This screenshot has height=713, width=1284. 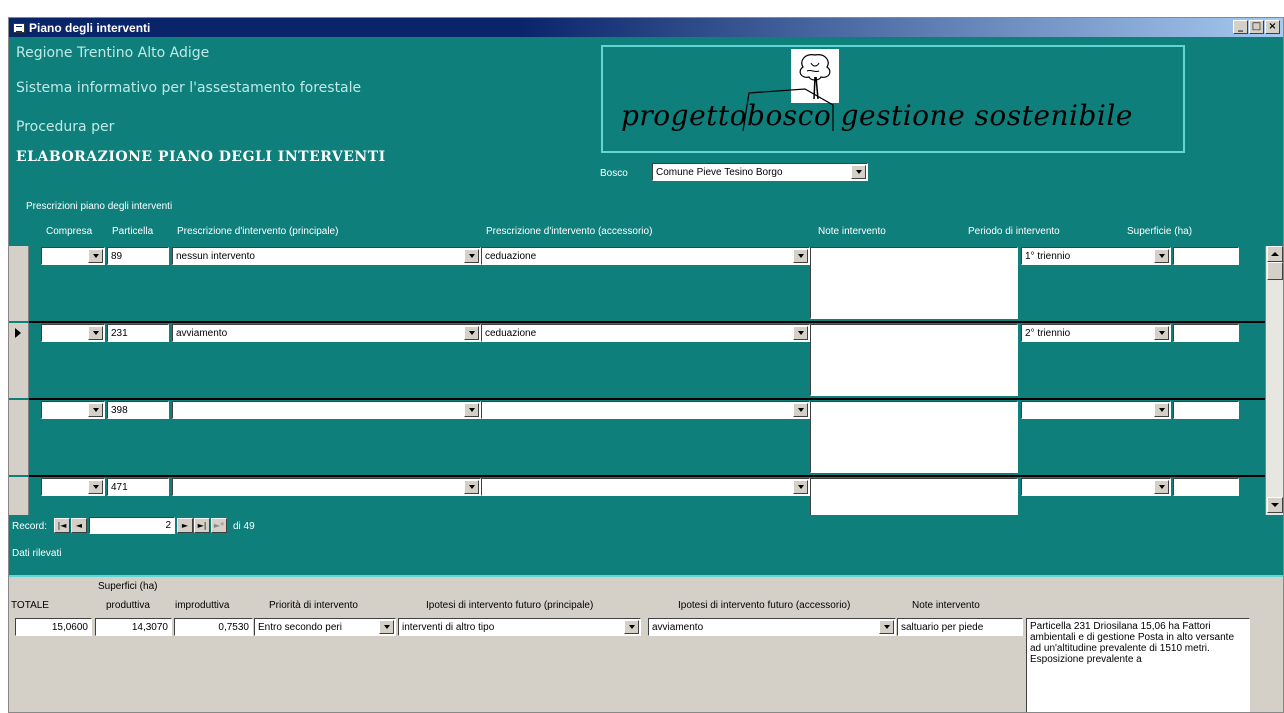 I want to click on ipotesi-principale-value: interventi di altro tipo, so click(x=448, y=627).